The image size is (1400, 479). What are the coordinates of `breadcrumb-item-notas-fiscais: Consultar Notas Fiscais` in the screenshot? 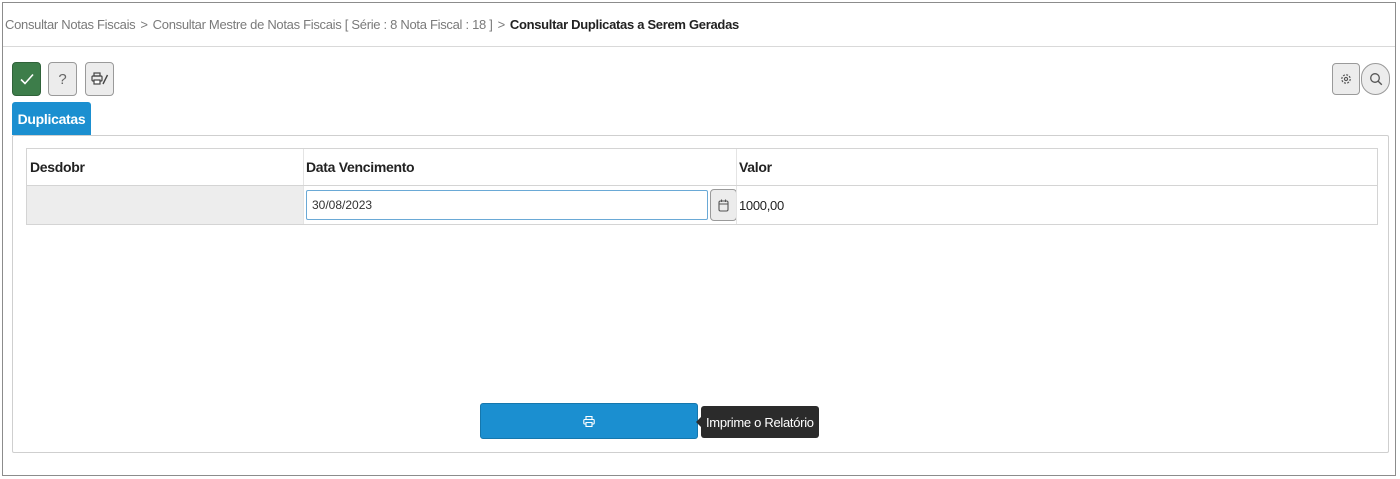 It's located at (70, 24).